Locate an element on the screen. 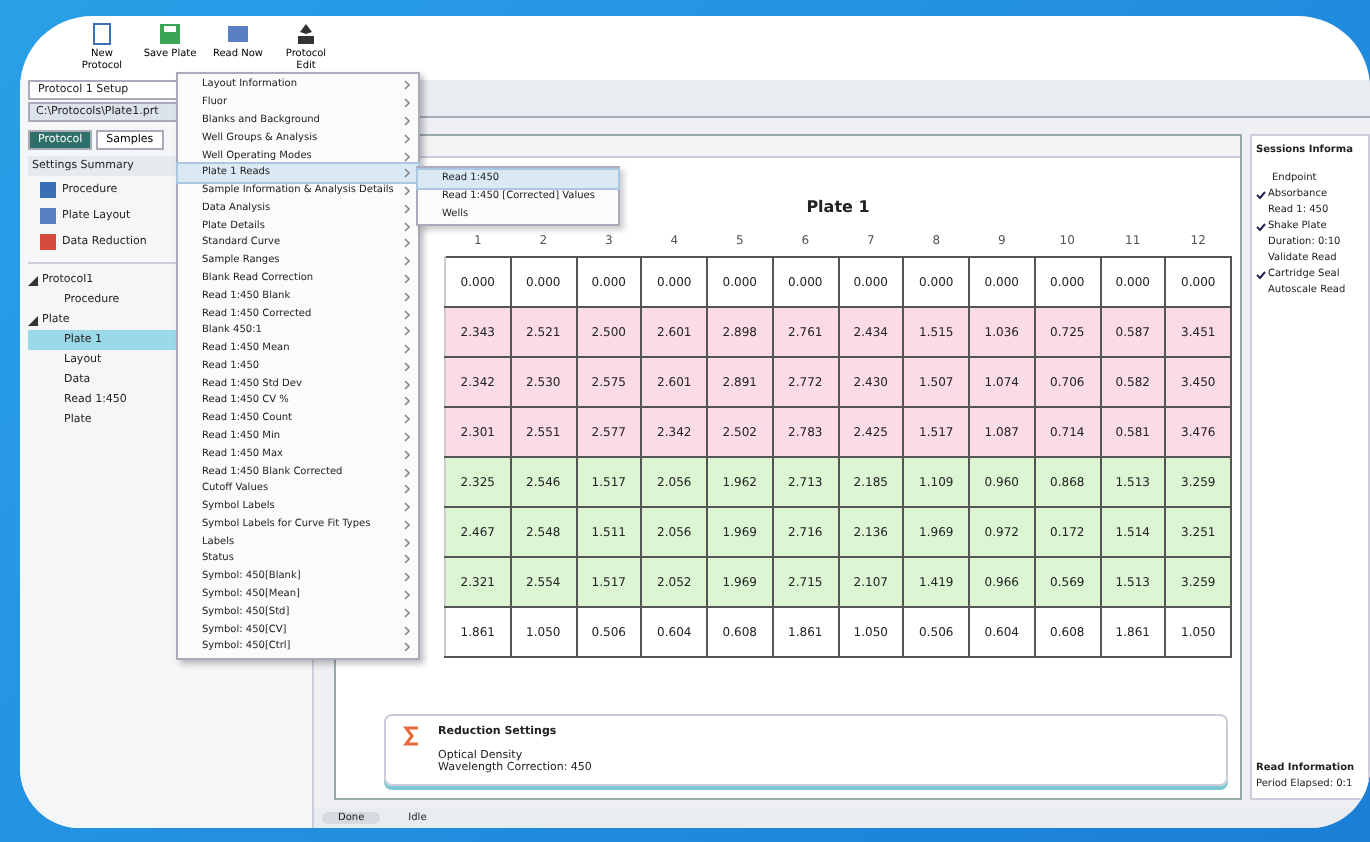  plate-title: Plate 1 is located at coordinates (838, 207).